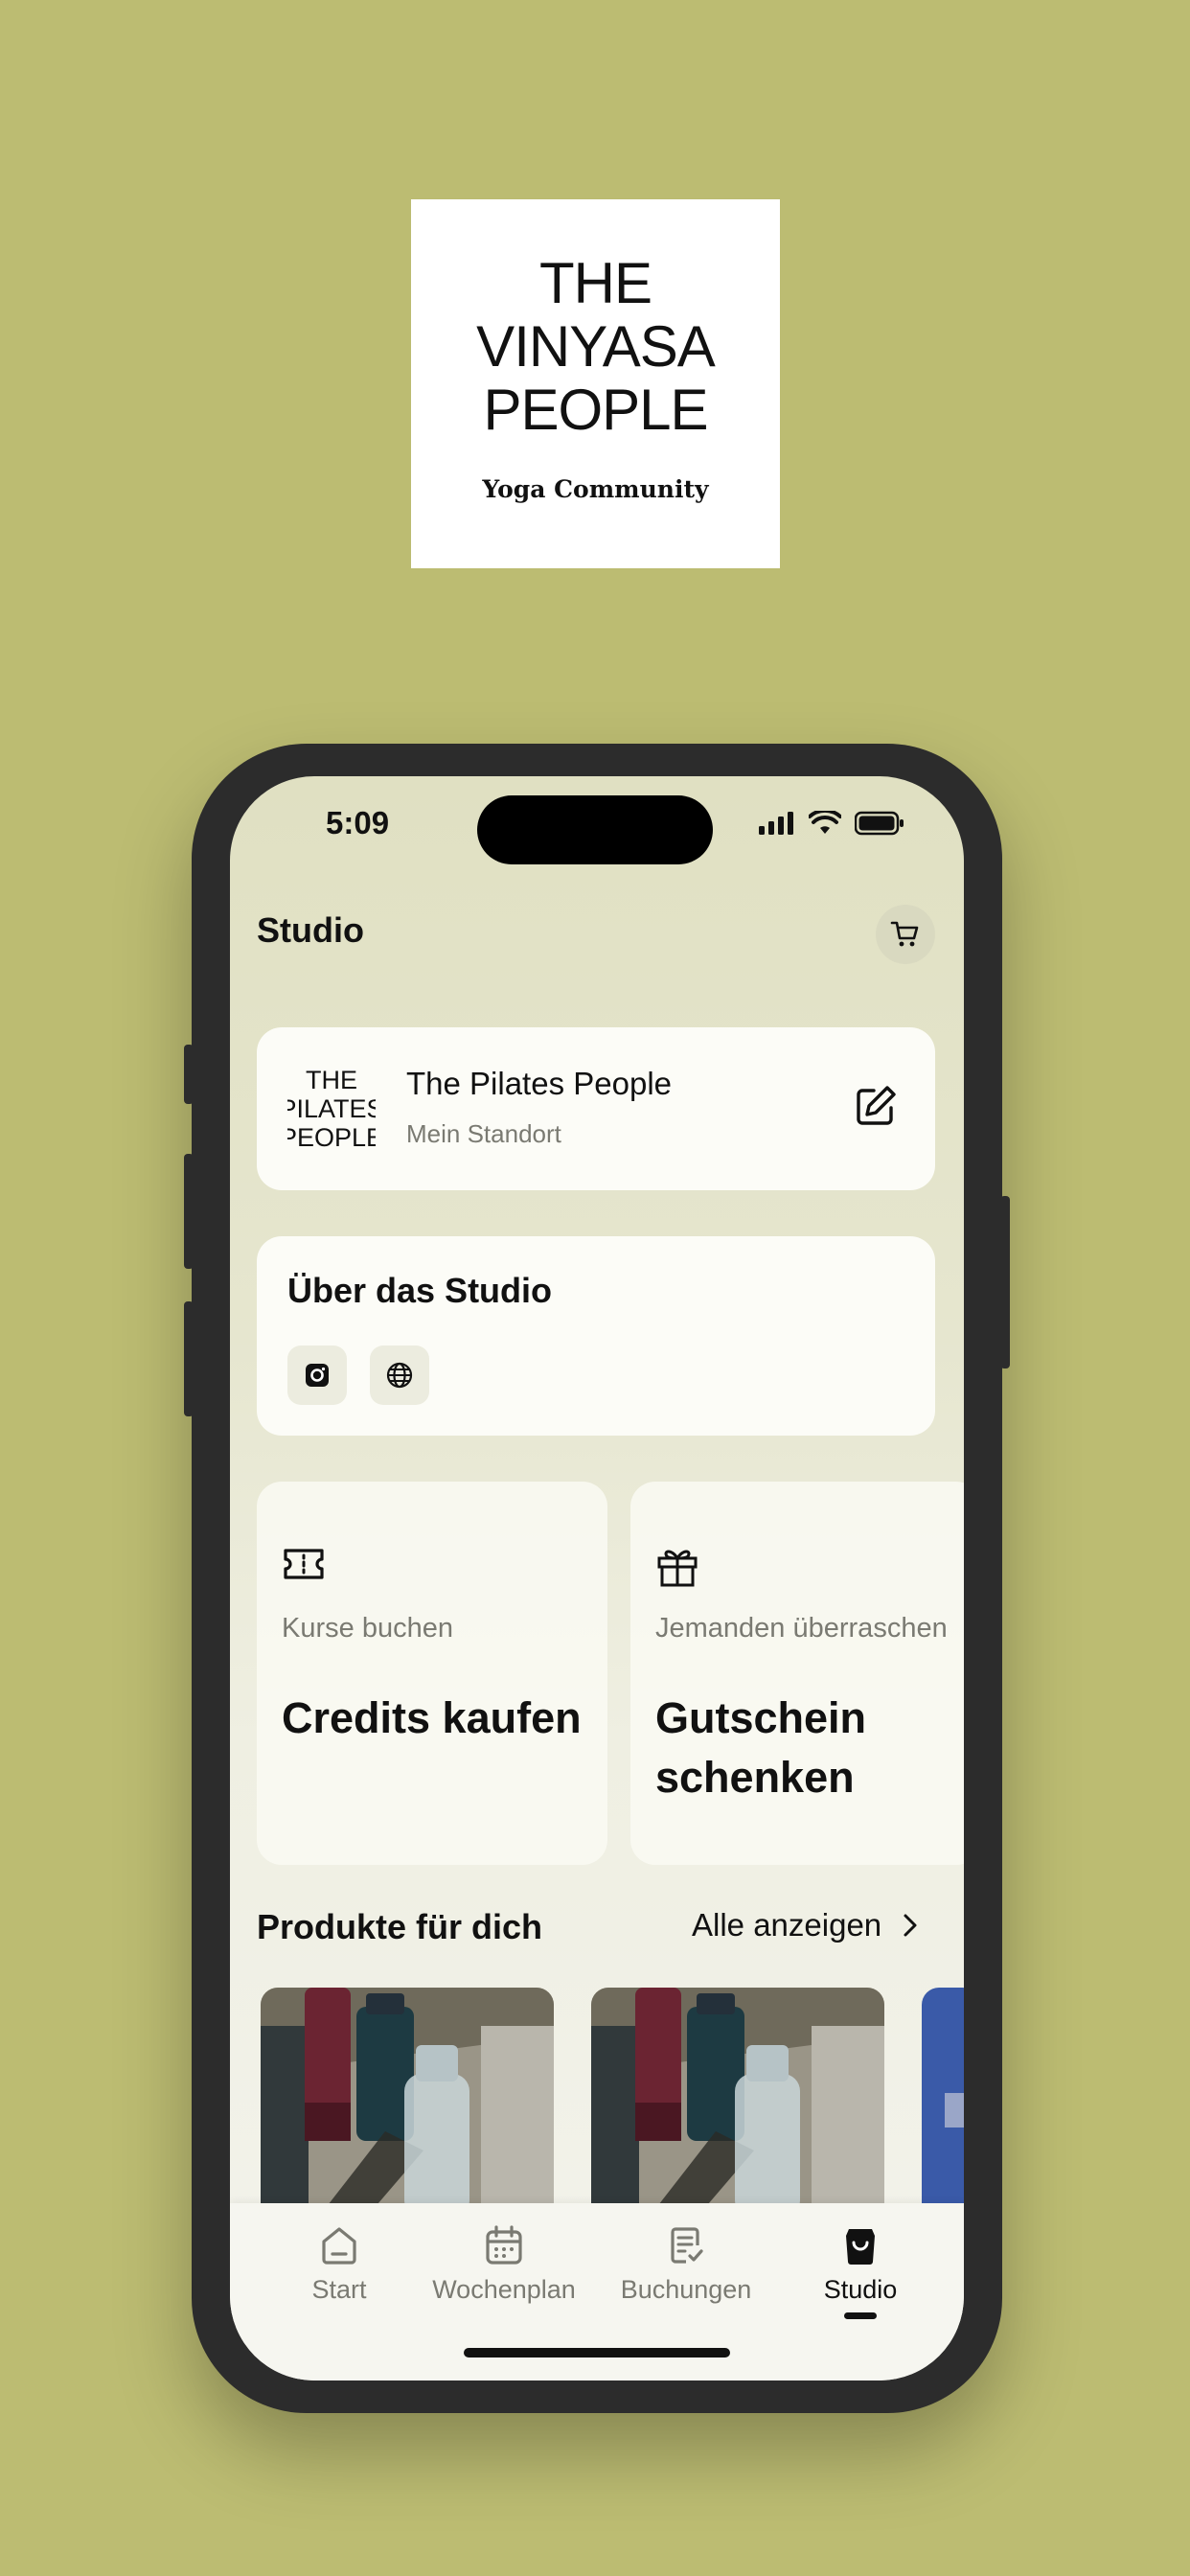 The width and height of the screenshot is (1190, 2576). I want to click on gift-icon, so click(678, 1568).